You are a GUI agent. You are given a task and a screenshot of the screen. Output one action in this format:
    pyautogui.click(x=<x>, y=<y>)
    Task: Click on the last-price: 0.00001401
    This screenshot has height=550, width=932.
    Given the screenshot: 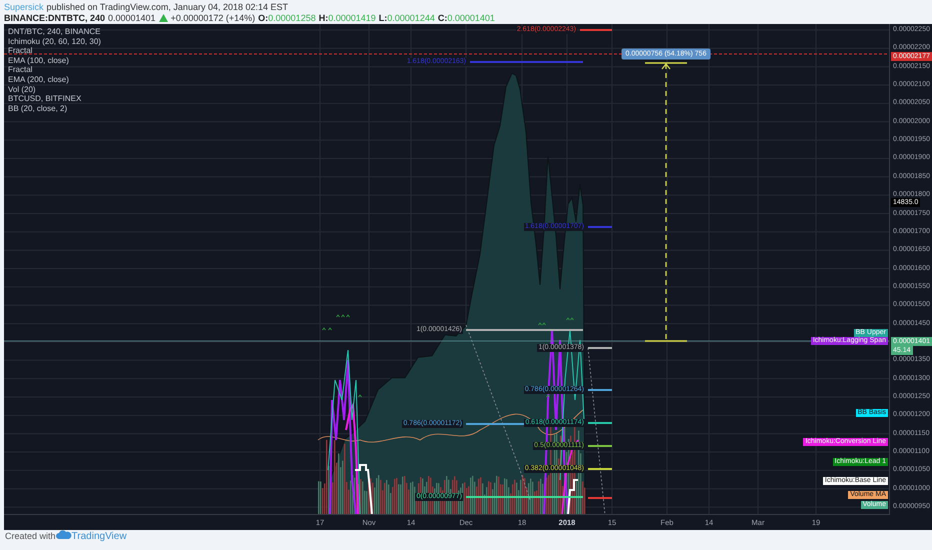 What is the action you would take?
    pyautogui.click(x=132, y=17)
    